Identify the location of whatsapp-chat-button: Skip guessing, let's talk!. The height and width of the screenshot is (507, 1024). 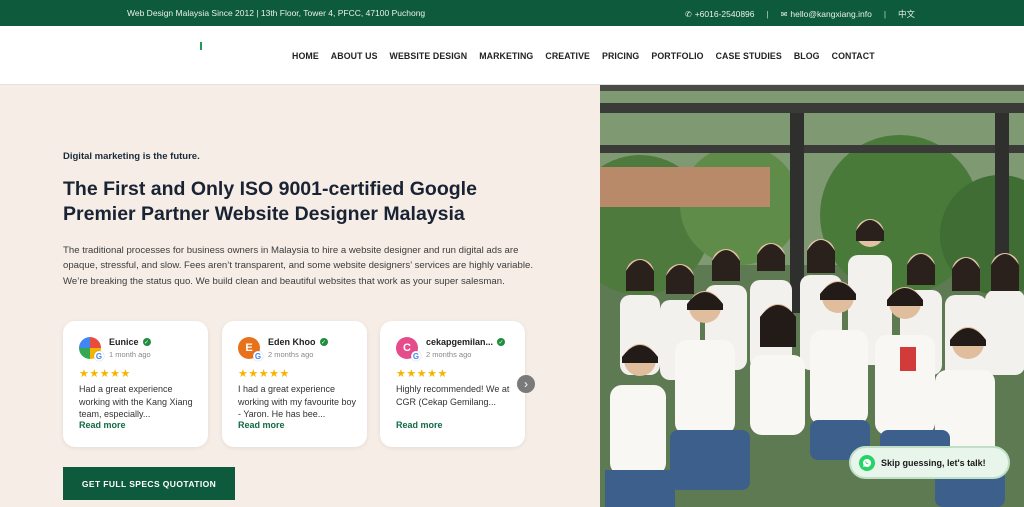
(929, 462).